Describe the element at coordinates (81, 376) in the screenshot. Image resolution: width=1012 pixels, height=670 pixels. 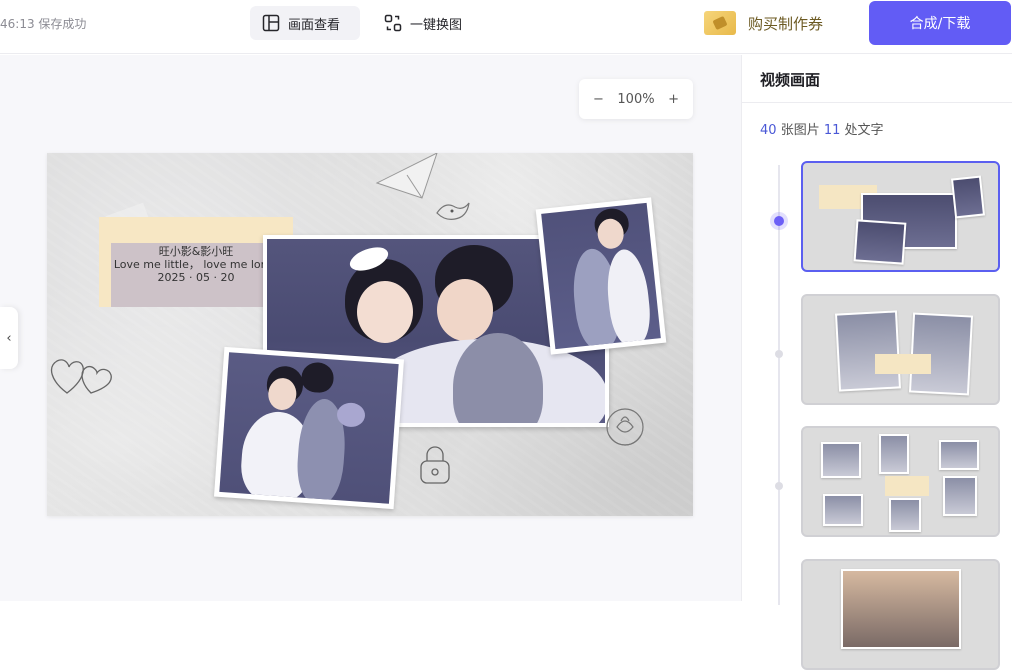
I see `hearts-doodle` at that location.